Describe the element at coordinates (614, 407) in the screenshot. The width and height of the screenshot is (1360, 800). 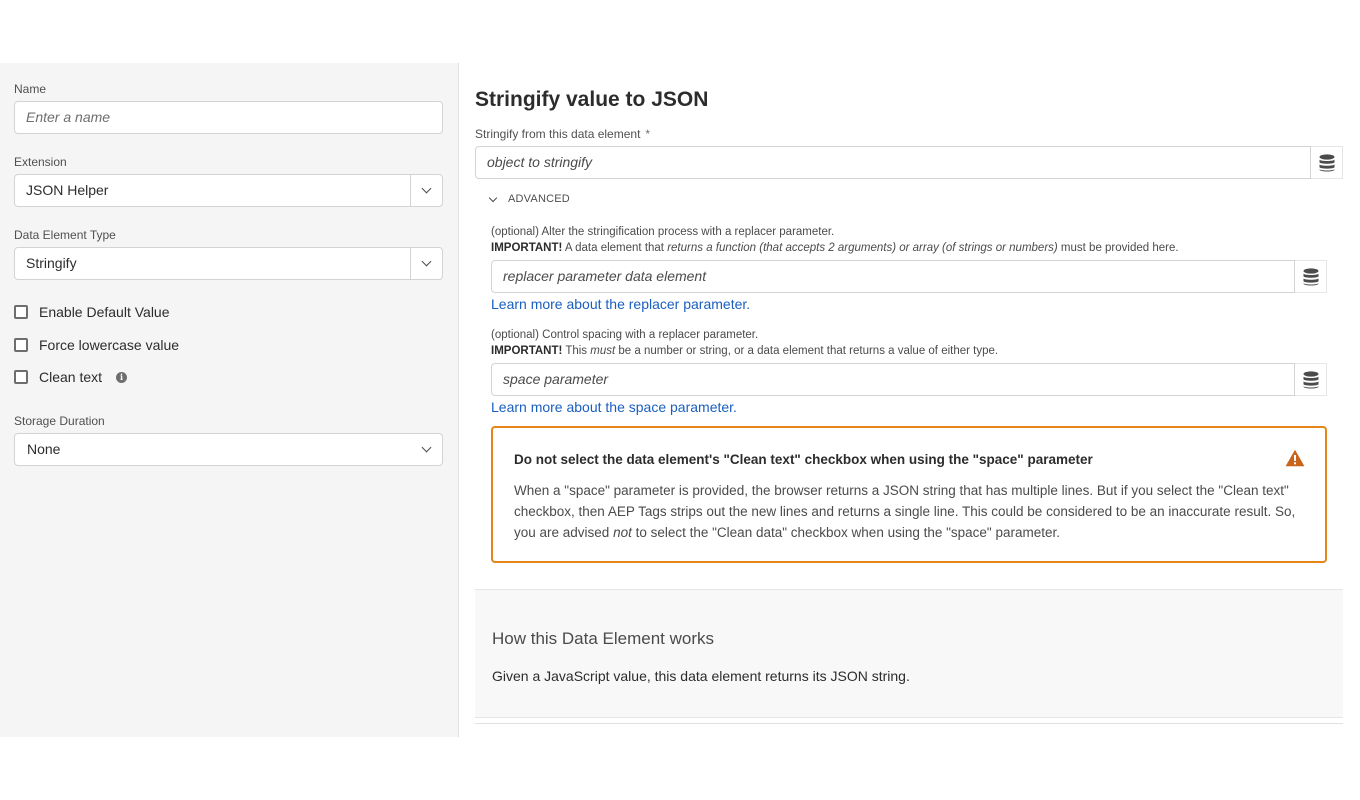
I see `space-learn-more-link: Learn more about the space parameter.` at that location.